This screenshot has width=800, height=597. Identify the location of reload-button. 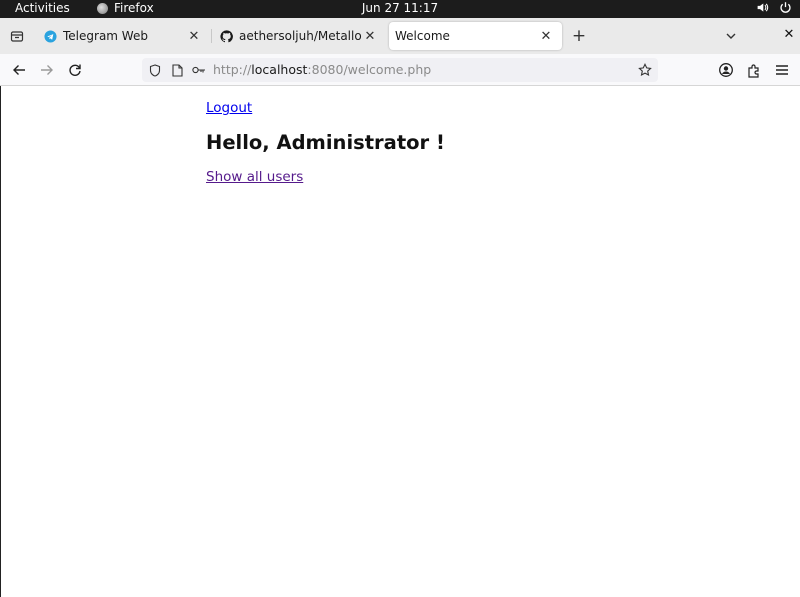
(75, 70).